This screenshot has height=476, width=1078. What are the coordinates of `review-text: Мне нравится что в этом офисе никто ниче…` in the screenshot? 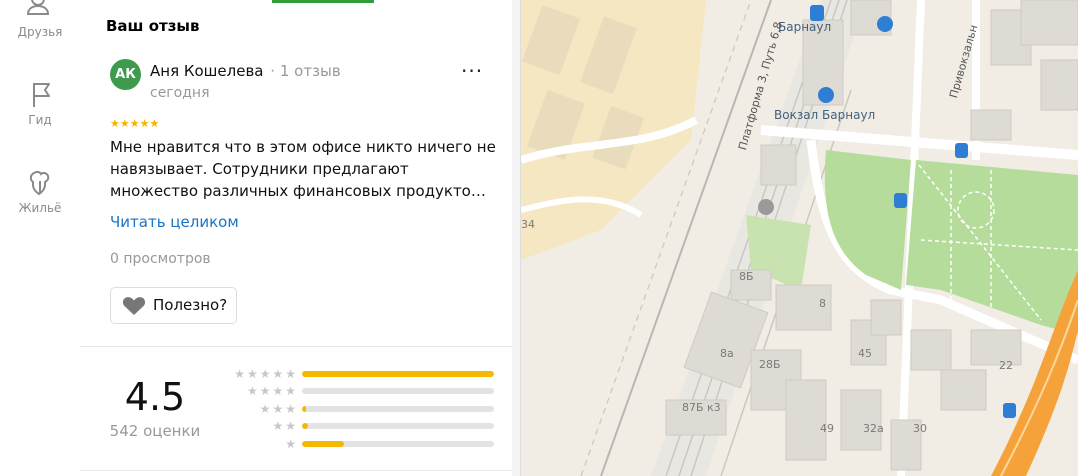 It's located at (303, 169).